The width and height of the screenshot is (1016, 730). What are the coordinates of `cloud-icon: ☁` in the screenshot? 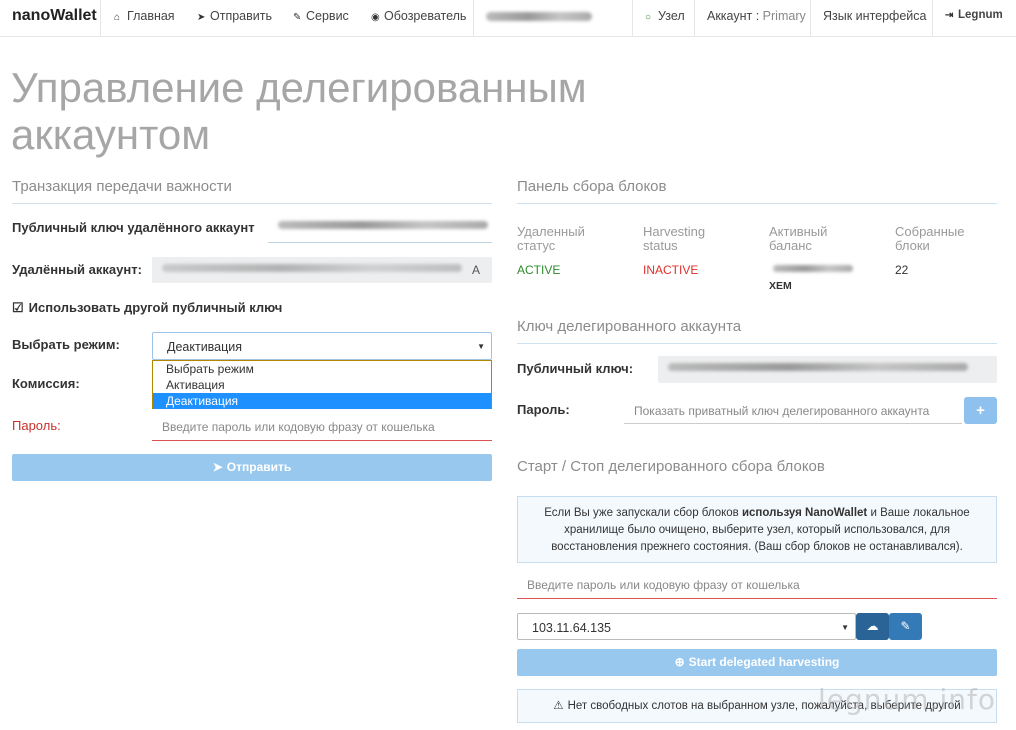 It's located at (872, 626).